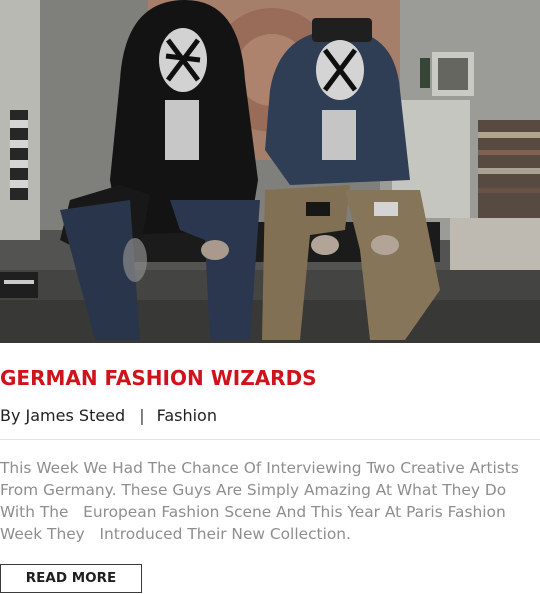 Image resolution: width=540 pixels, height=594 pixels. What do you see at coordinates (187, 415) in the screenshot?
I see `category-link: Fashion` at bounding box center [187, 415].